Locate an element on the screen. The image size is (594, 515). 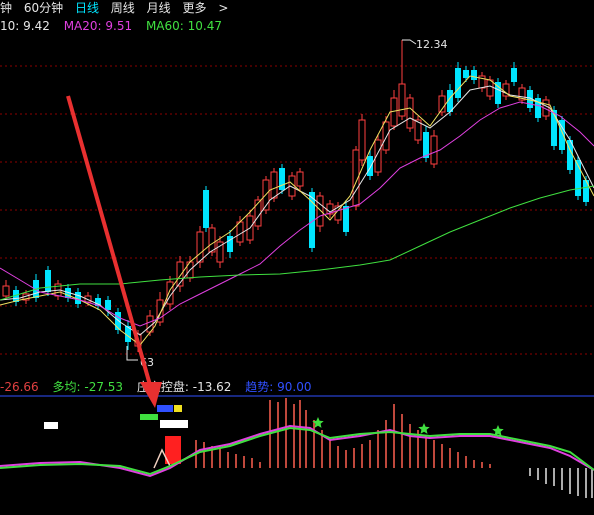
indicator-line-green is located at coordinates (297, 451).